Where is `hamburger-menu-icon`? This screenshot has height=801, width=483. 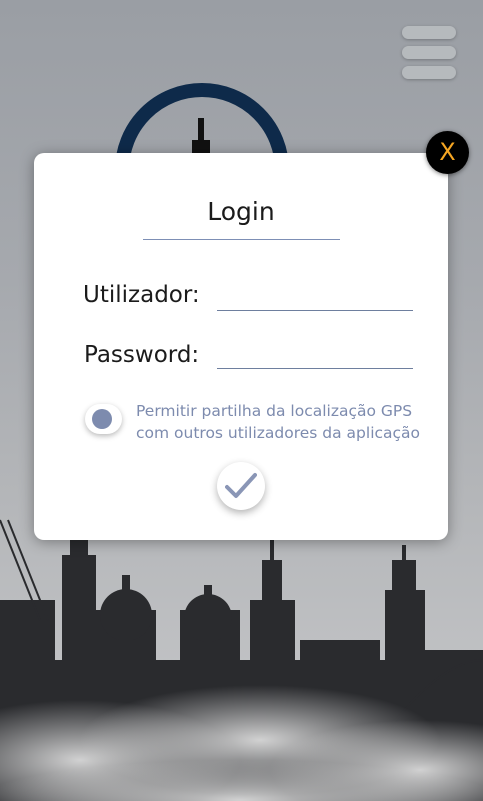
hamburger-menu-icon is located at coordinates (429, 53).